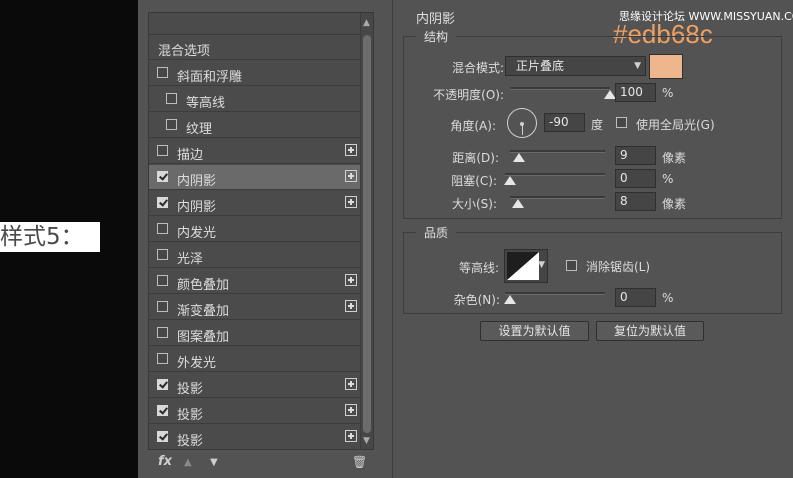 The height and width of the screenshot is (478, 793). What do you see at coordinates (255, 255) in the screenshot?
I see `style-item: 光泽` at bounding box center [255, 255].